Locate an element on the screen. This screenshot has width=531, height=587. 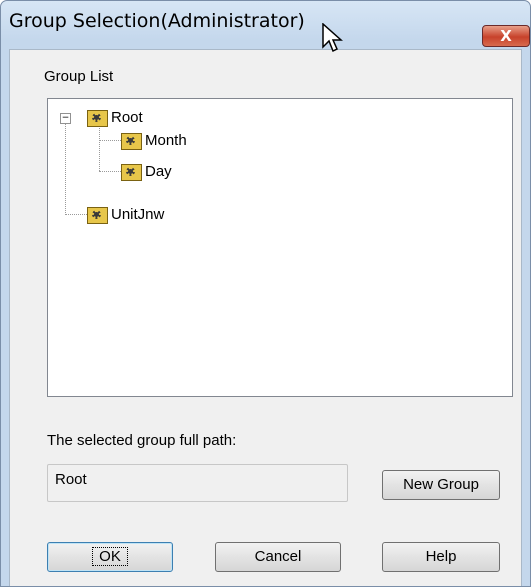
new-group-button: New Group is located at coordinates (441, 485).